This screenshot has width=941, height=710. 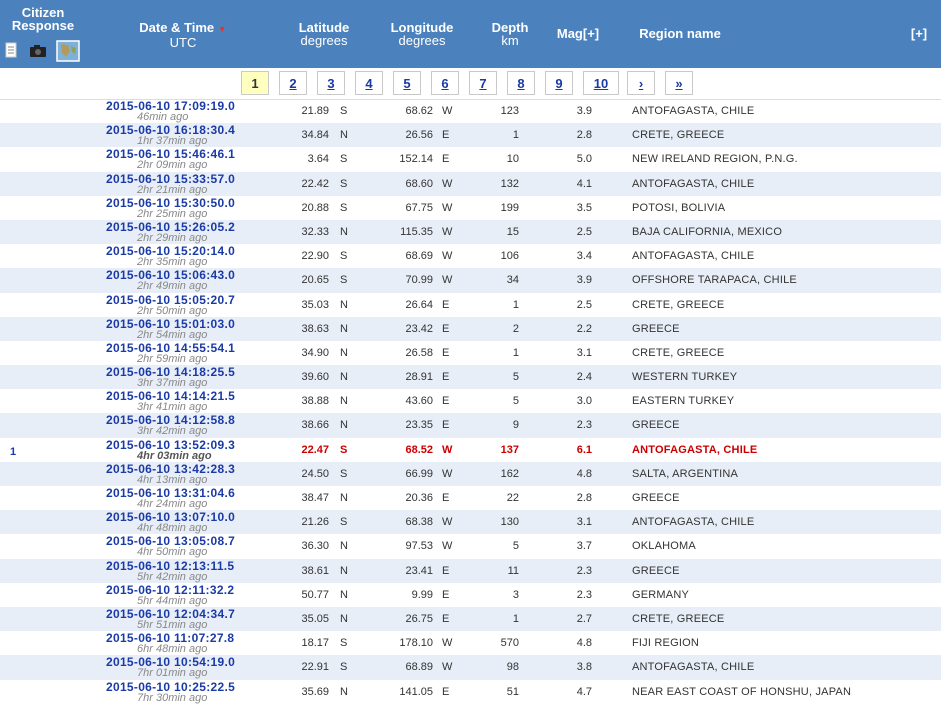 I want to click on expand-columns-button: [+], so click(x=919, y=33).